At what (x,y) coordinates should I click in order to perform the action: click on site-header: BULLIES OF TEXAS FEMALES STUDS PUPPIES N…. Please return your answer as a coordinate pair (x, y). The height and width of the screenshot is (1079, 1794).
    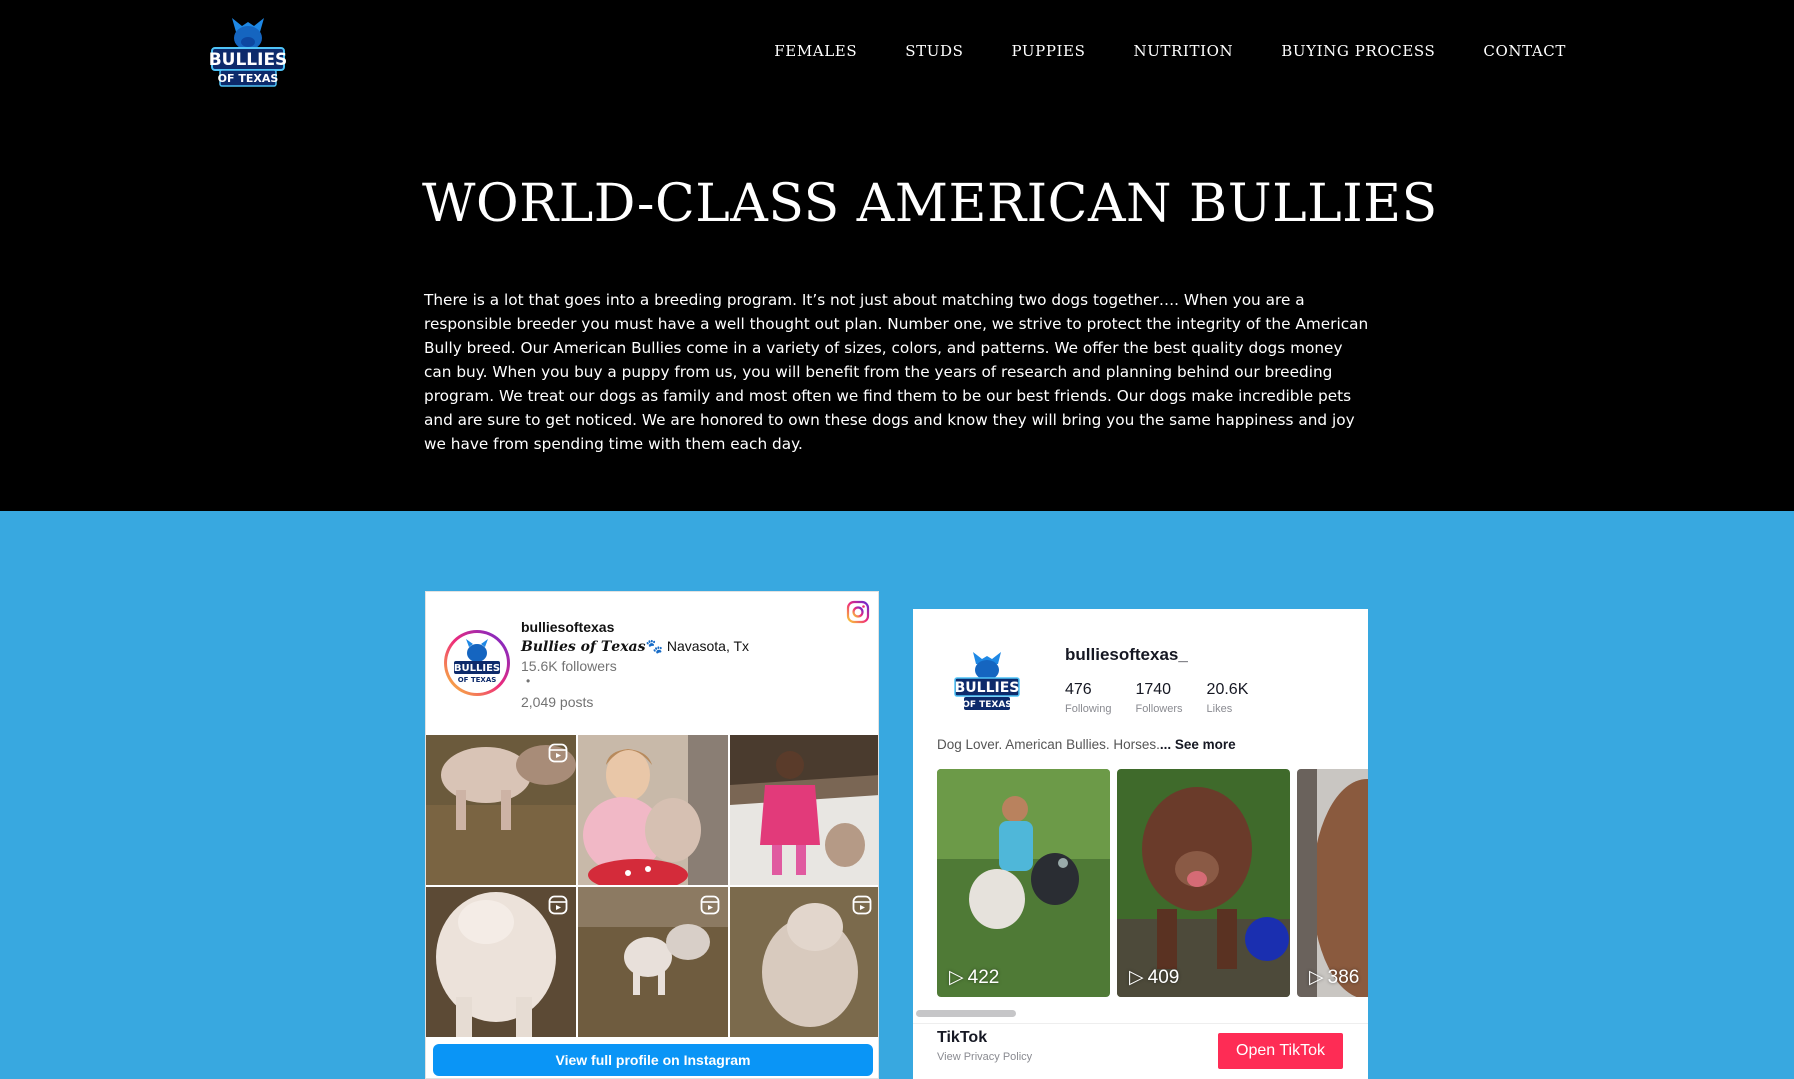
    Looking at the image, I should click on (897, 55).